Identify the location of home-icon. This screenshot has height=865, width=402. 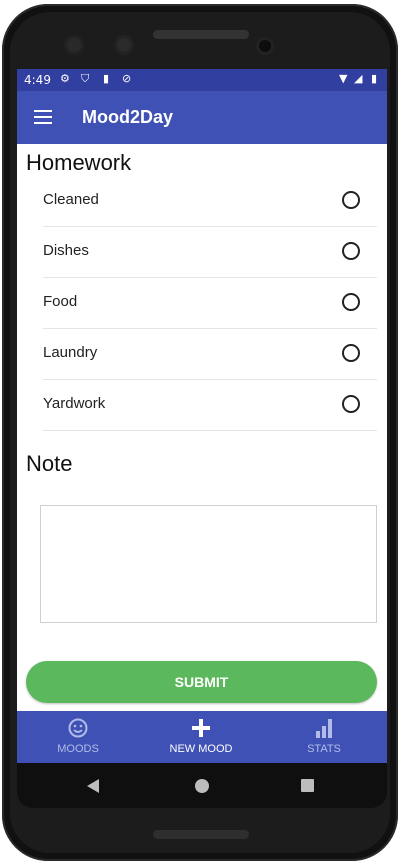
(202, 786).